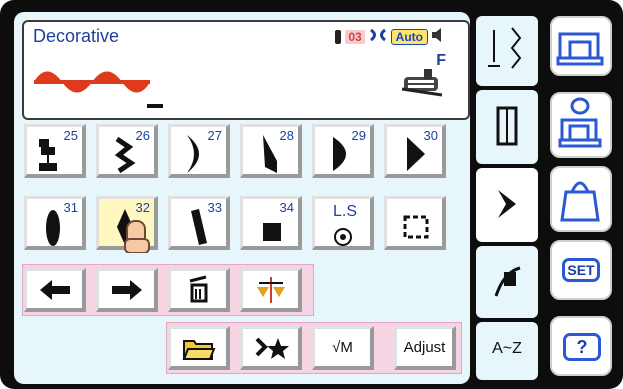 This screenshot has width=623, height=389. I want to click on tab-buttonhole, so click(507, 127).